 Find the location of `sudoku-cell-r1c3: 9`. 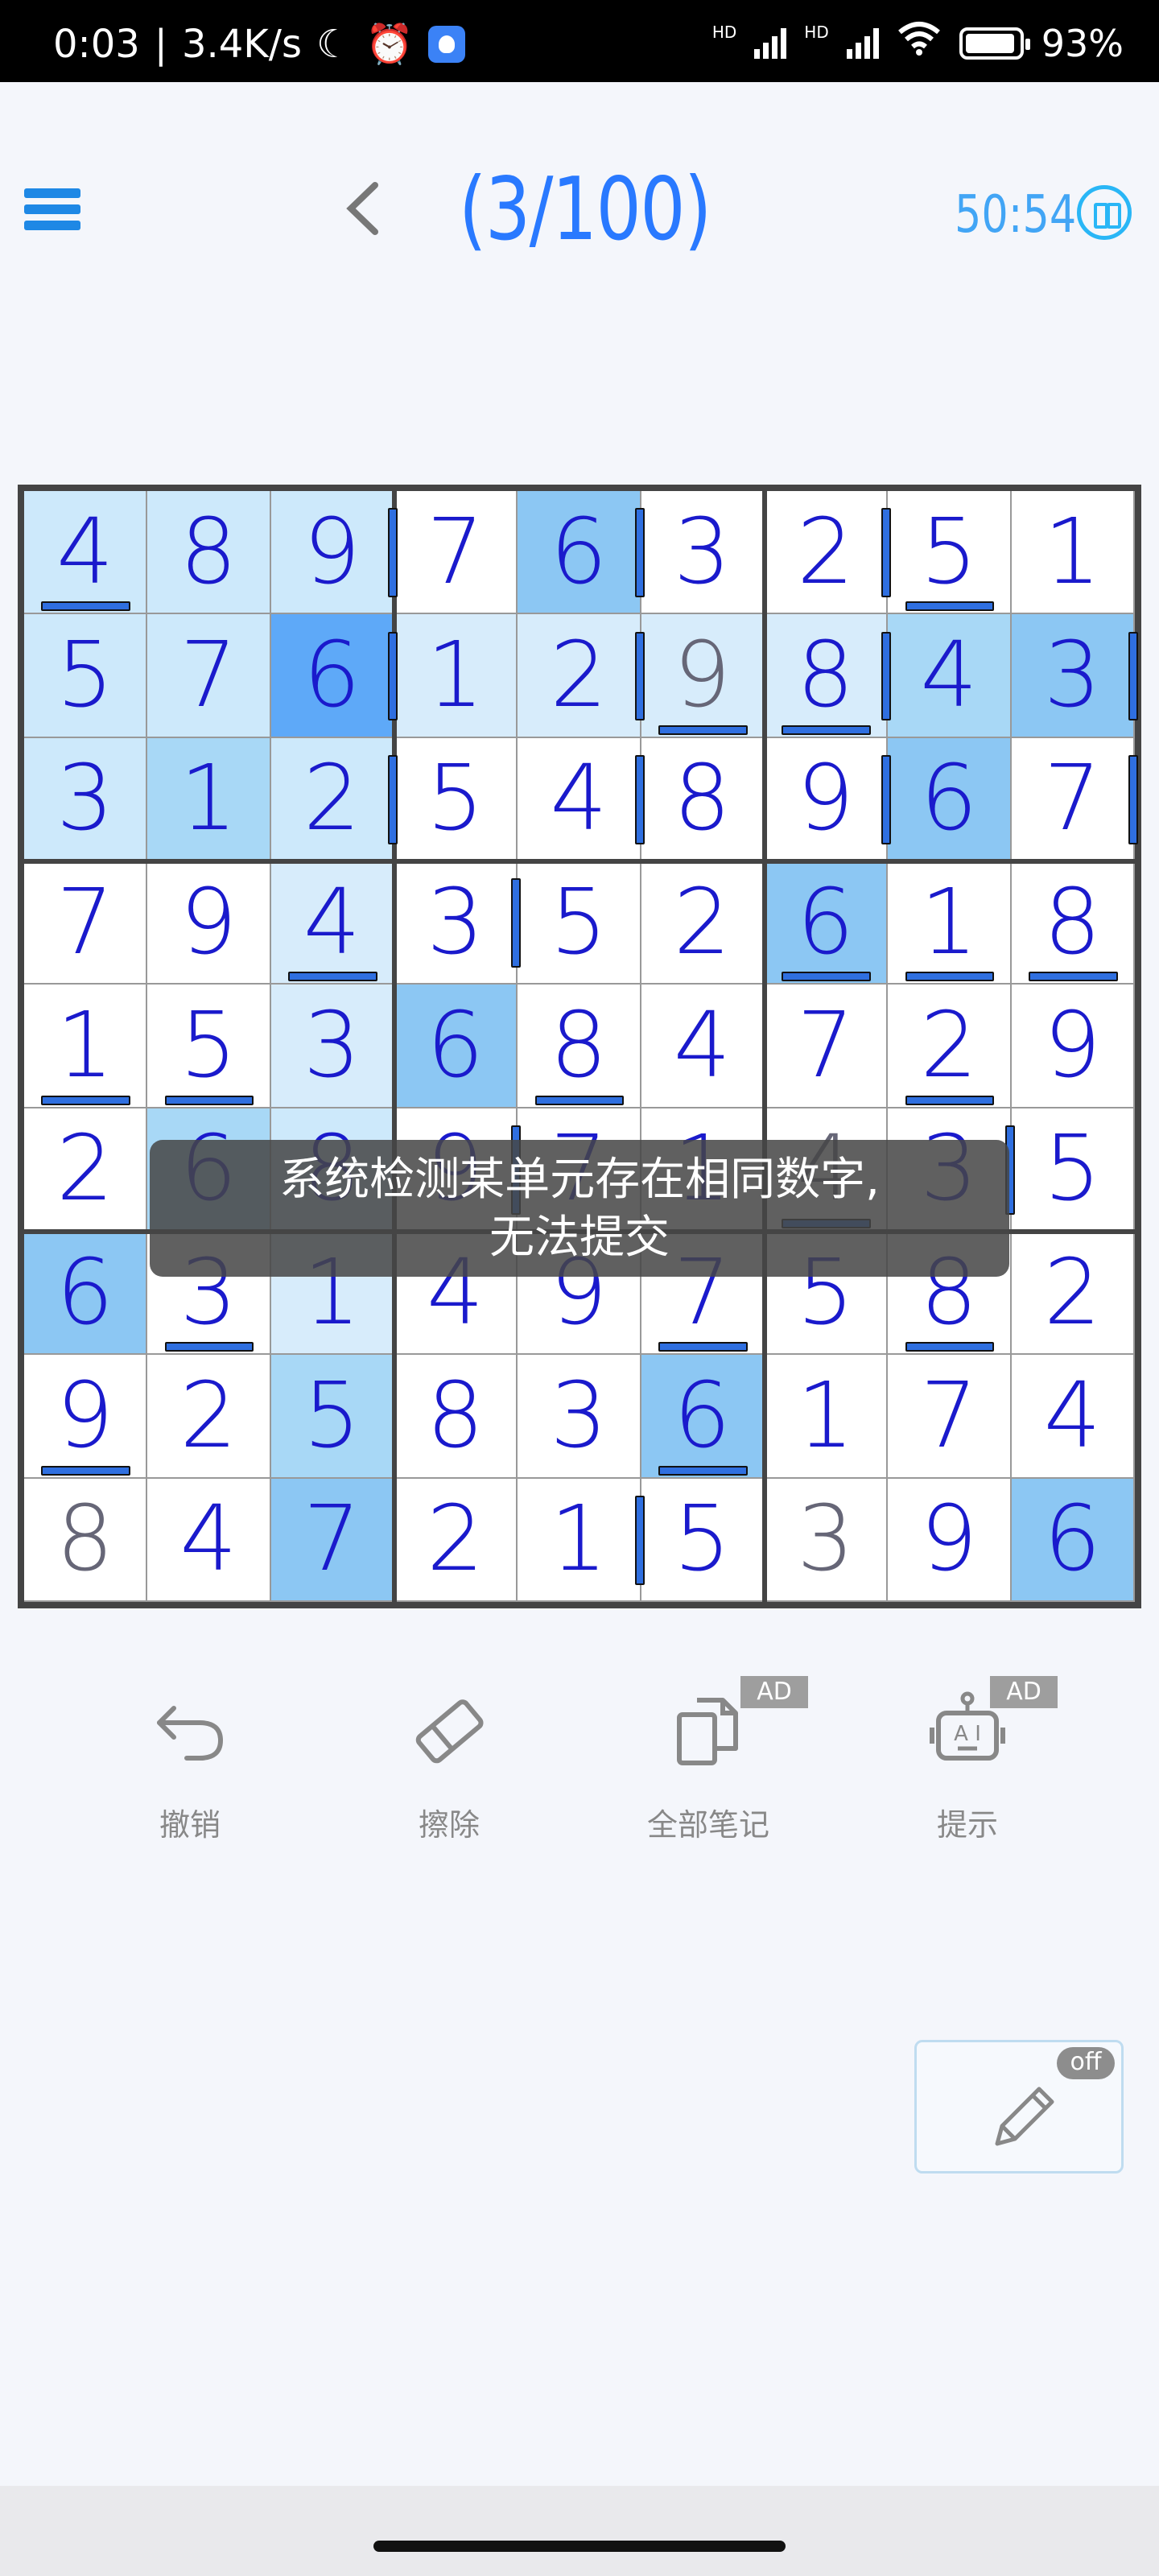

sudoku-cell-r1c3: 9 is located at coordinates (332, 553).